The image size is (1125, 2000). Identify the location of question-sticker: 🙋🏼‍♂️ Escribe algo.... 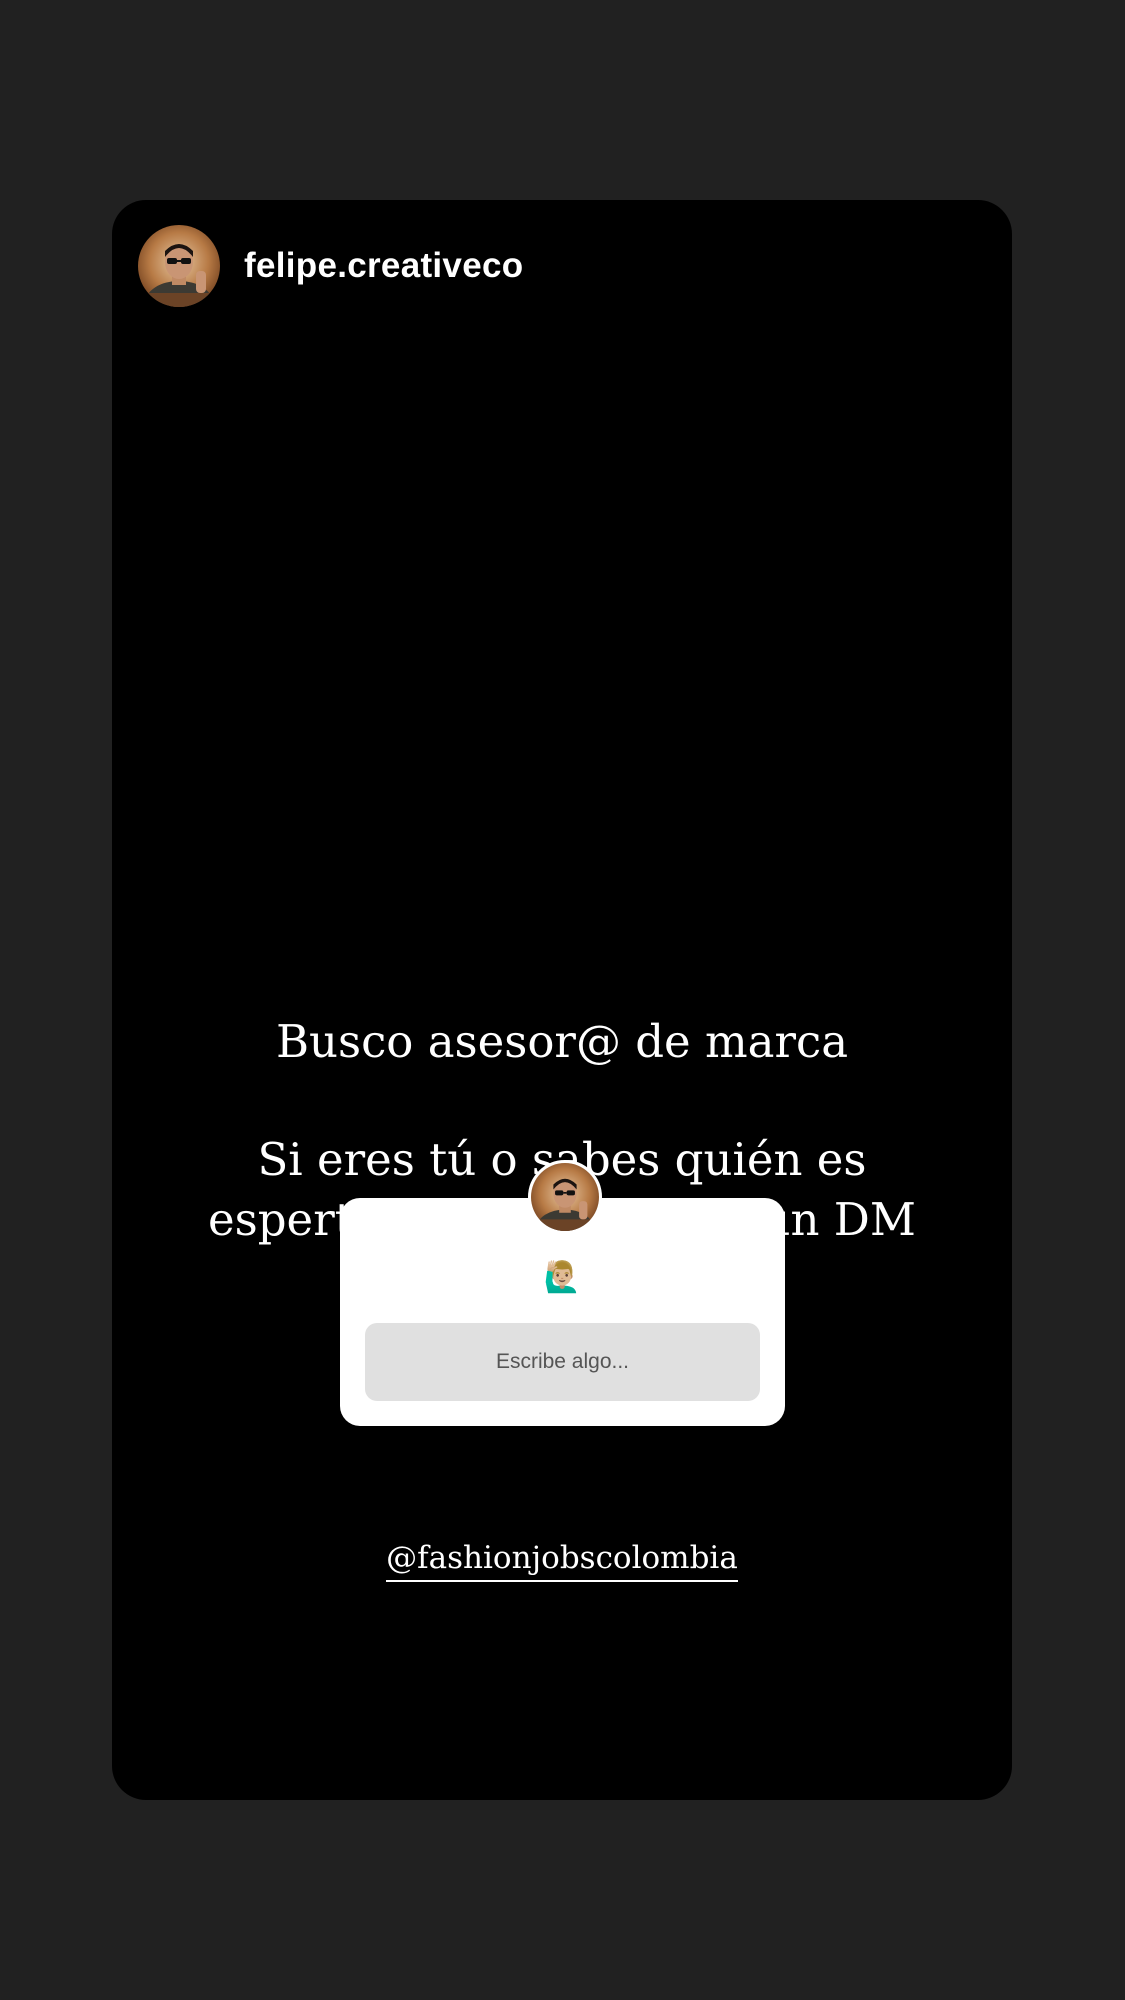
(562, 1293).